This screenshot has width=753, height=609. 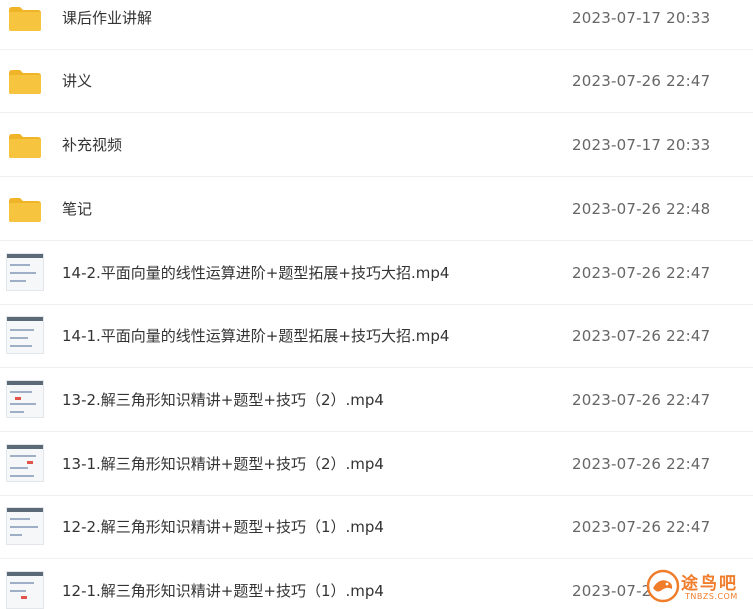 What do you see at coordinates (107, 25) in the screenshot?
I see `file-name: 课后作业讲解` at bounding box center [107, 25].